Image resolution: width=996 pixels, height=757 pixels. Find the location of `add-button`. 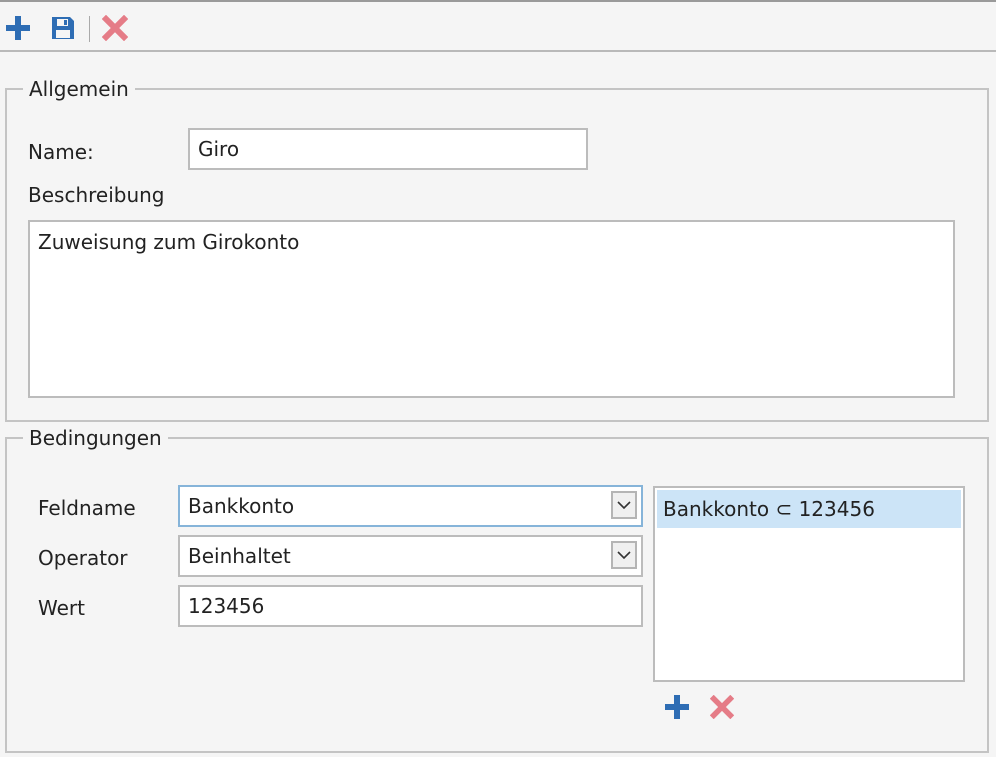

add-button is located at coordinates (18, 28).